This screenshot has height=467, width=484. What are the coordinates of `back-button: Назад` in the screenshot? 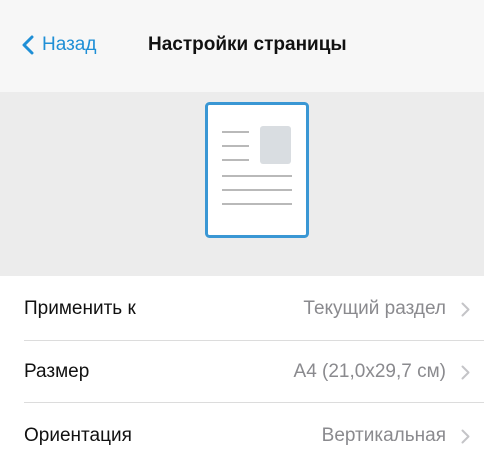 It's located at (59, 45).